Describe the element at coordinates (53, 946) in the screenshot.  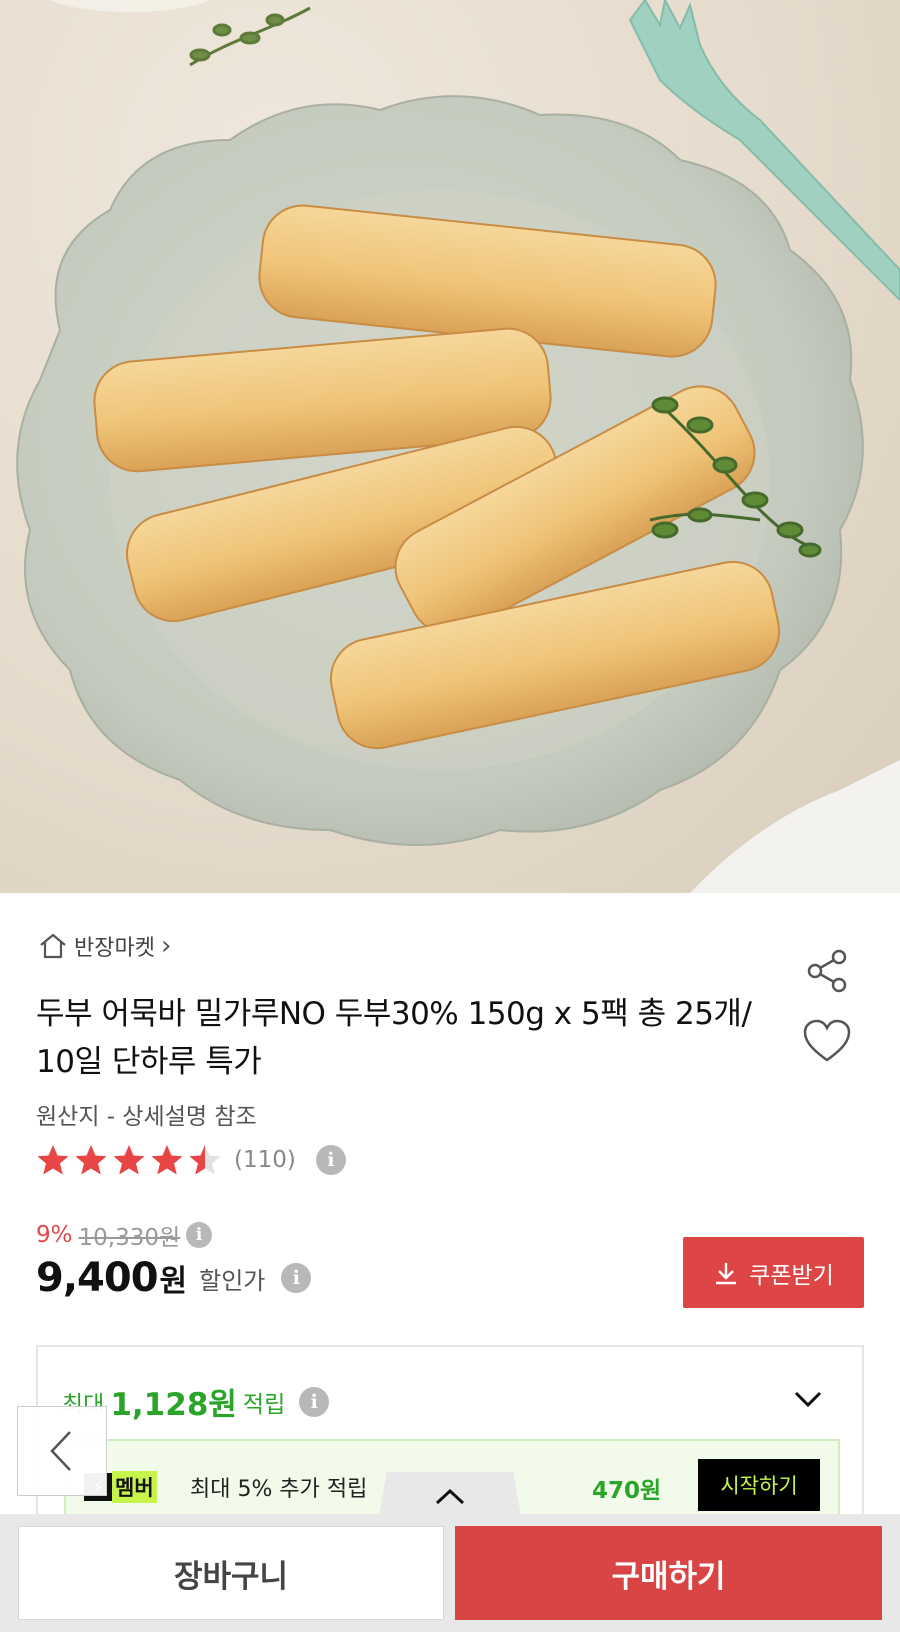
I see `home-icon` at that location.